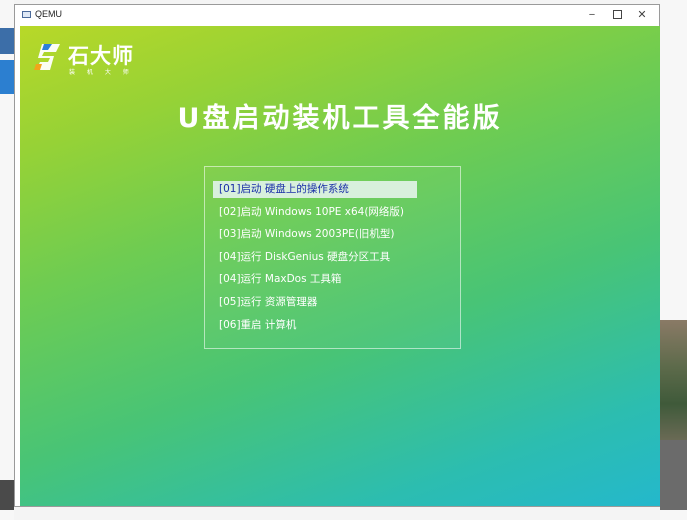 The width and height of the screenshot is (687, 520). Describe the element at coordinates (101, 72) in the screenshot. I see `logo-subtitle: 装 机 大 师` at that location.